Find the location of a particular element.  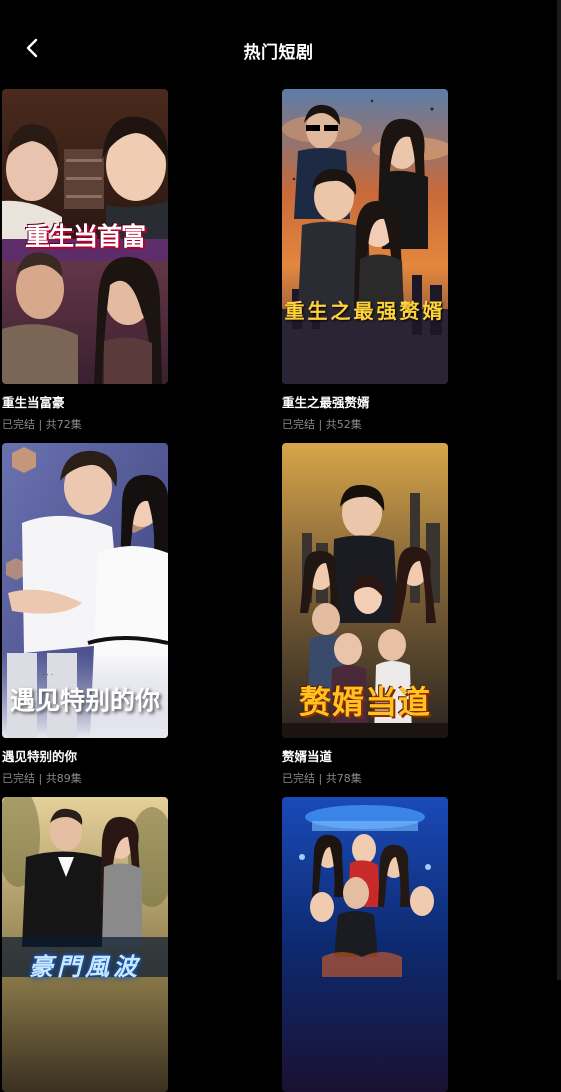

poster-text: 豪門風波 is located at coordinates (85, 966).